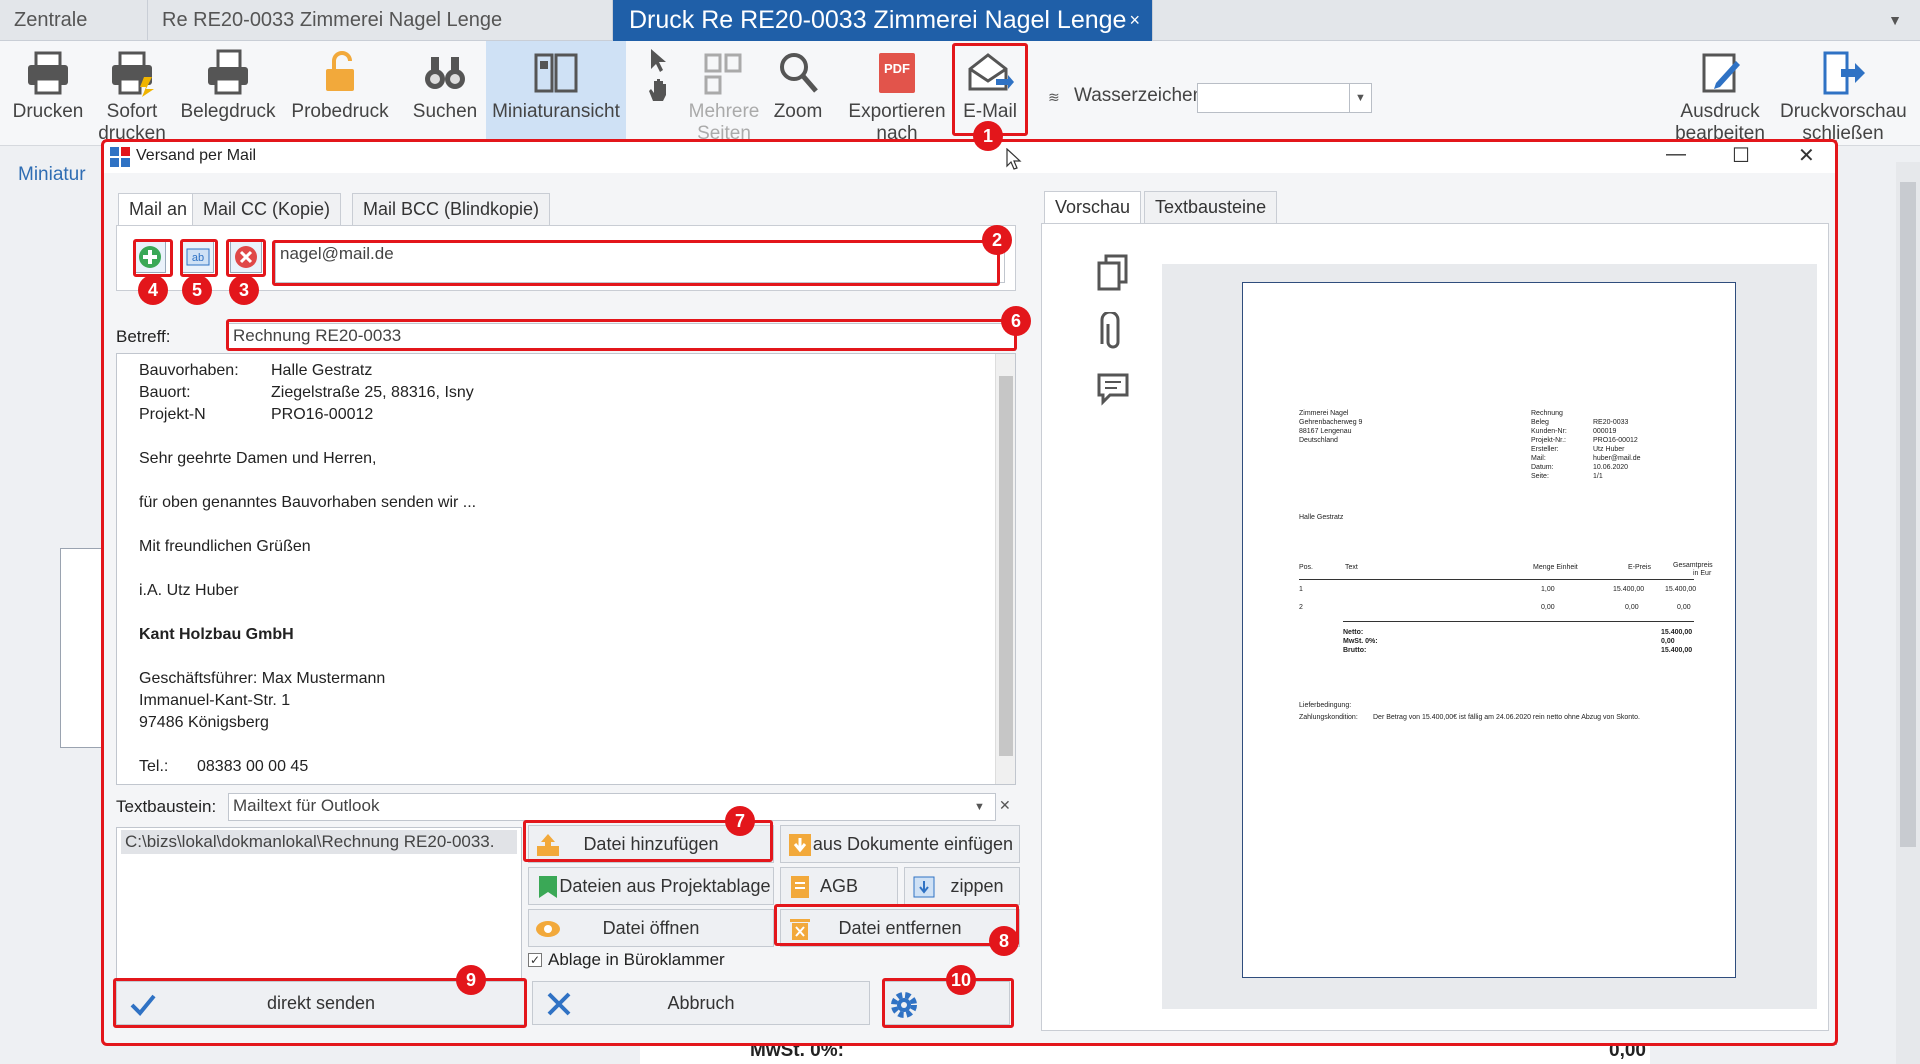  I want to click on edit-document-icon, so click(1721, 73).